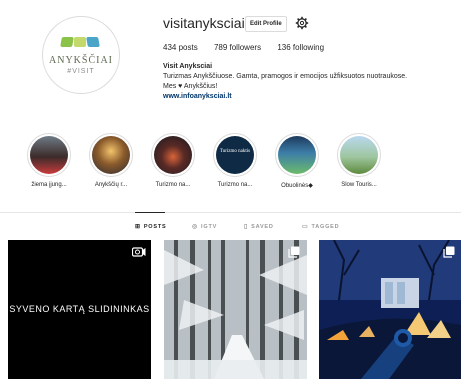 Image resolution: width=461 pixels, height=379 pixels. What do you see at coordinates (195, 227) in the screenshot?
I see `igtv-icon: ◎` at bounding box center [195, 227].